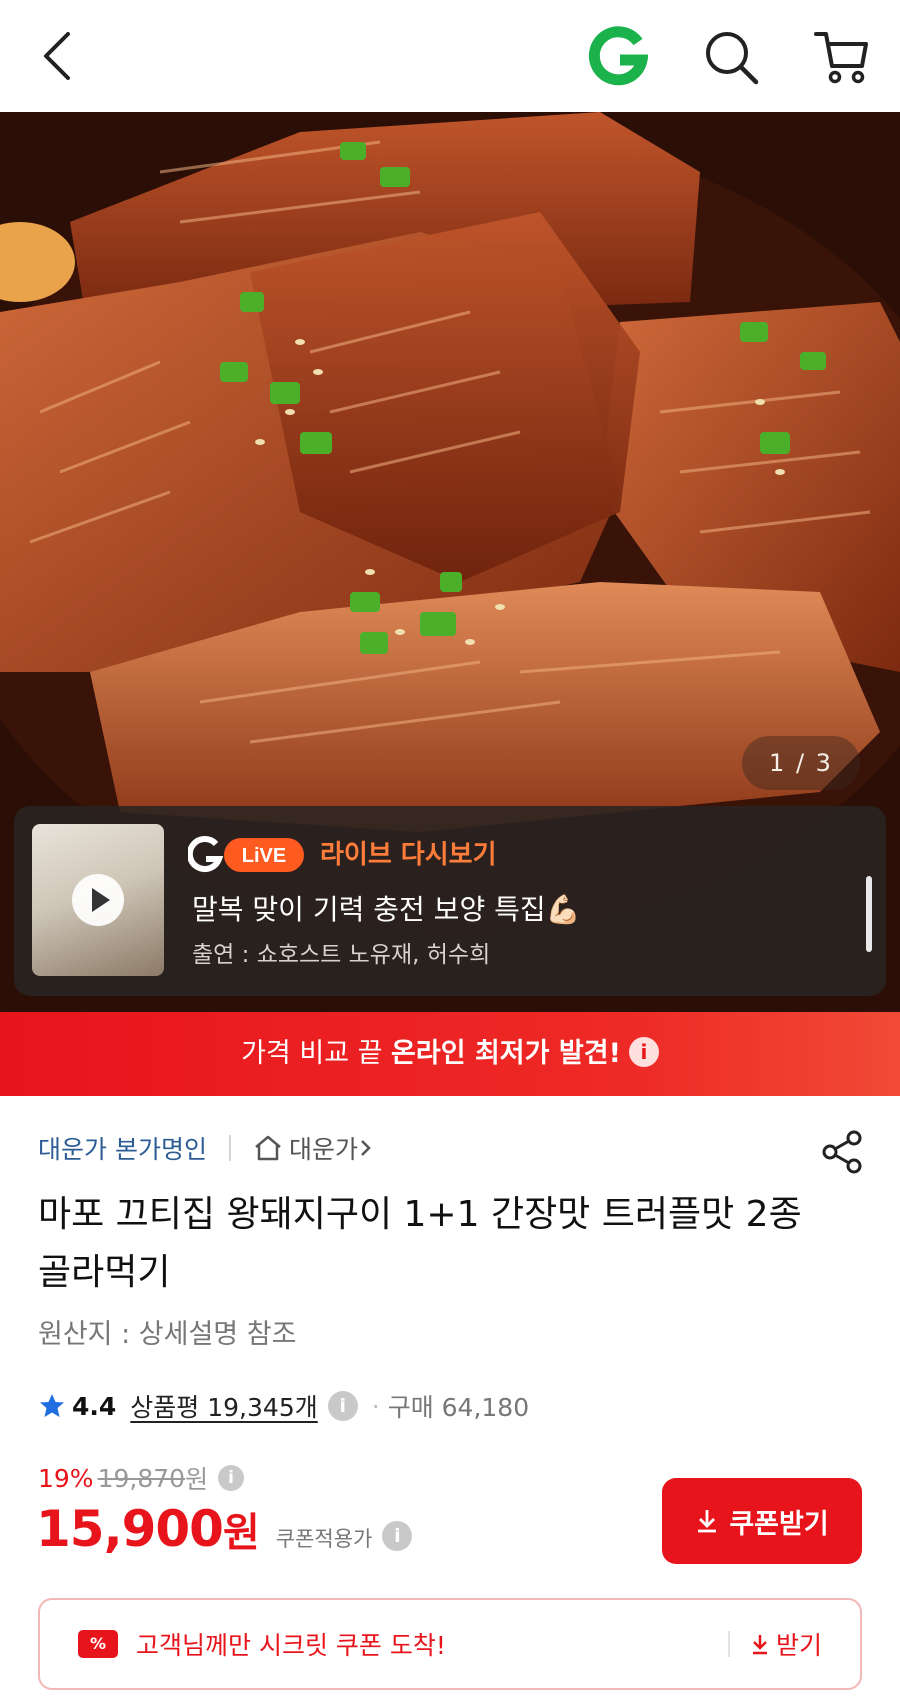 This screenshot has height=1700, width=900. I want to click on get-coupon-button: 쿠폰받기, so click(762, 1521).